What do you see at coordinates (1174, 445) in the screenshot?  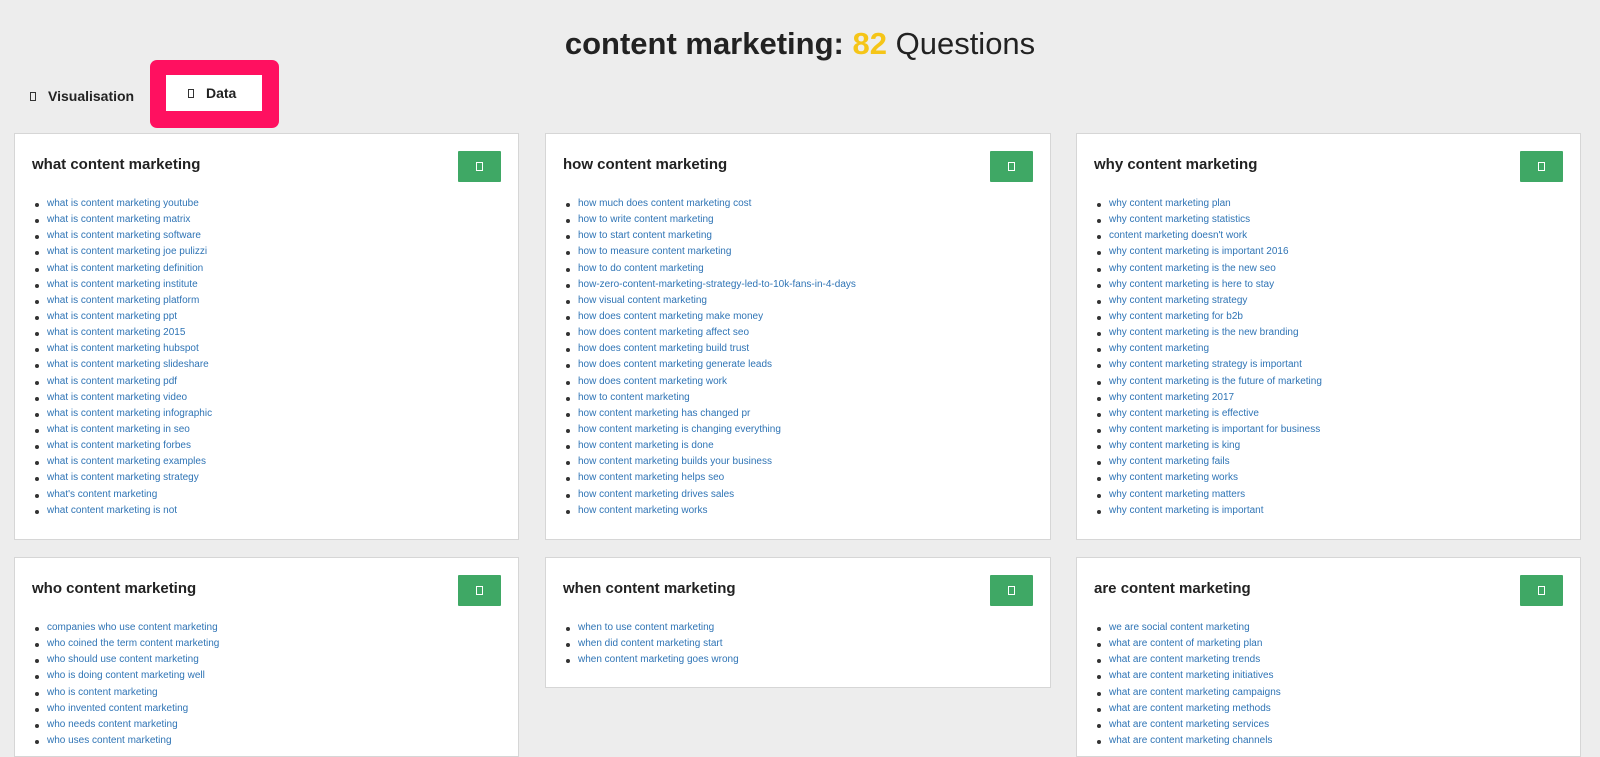 I see `question-link: why content marketing is king` at bounding box center [1174, 445].